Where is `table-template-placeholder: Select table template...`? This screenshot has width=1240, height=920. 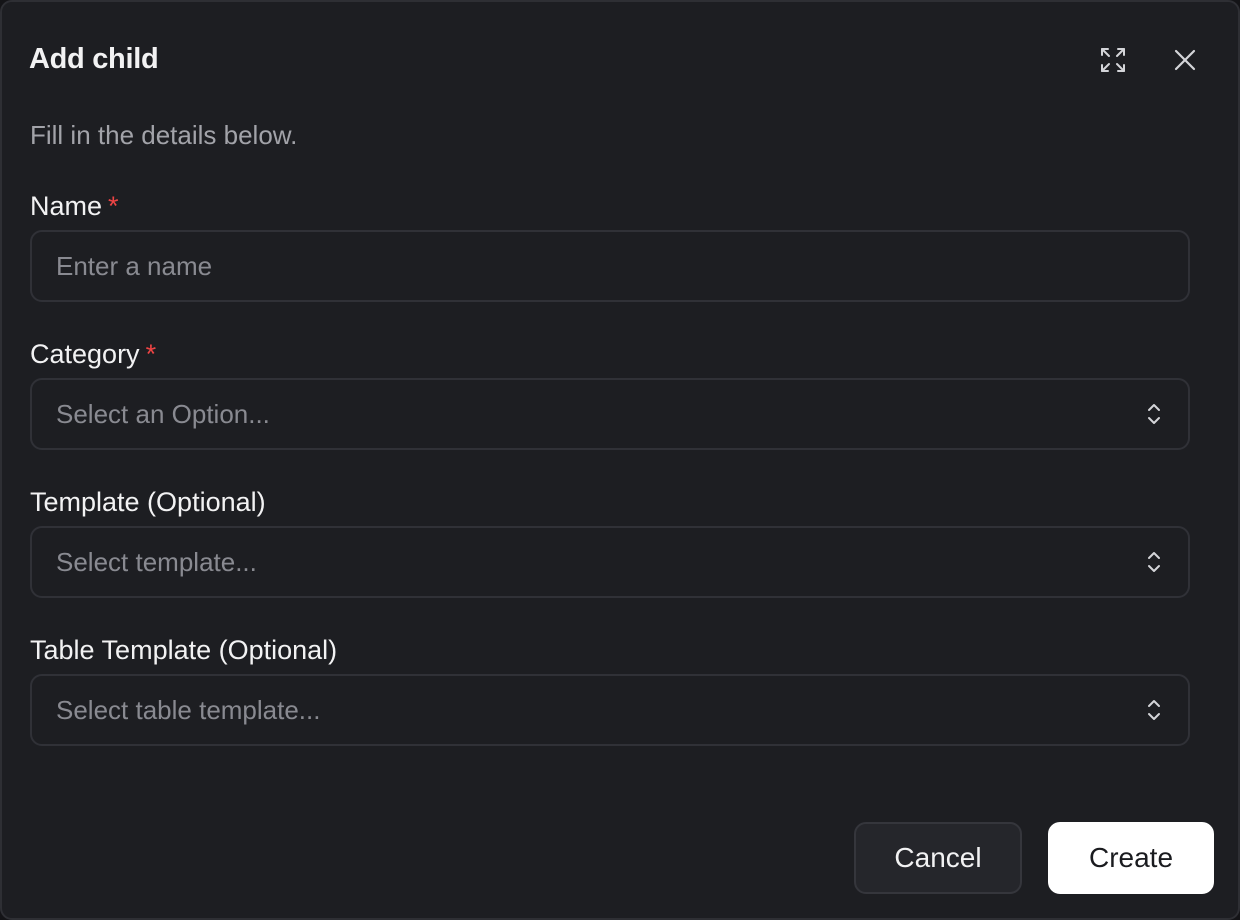
table-template-placeholder: Select table template... is located at coordinates (188, 709).